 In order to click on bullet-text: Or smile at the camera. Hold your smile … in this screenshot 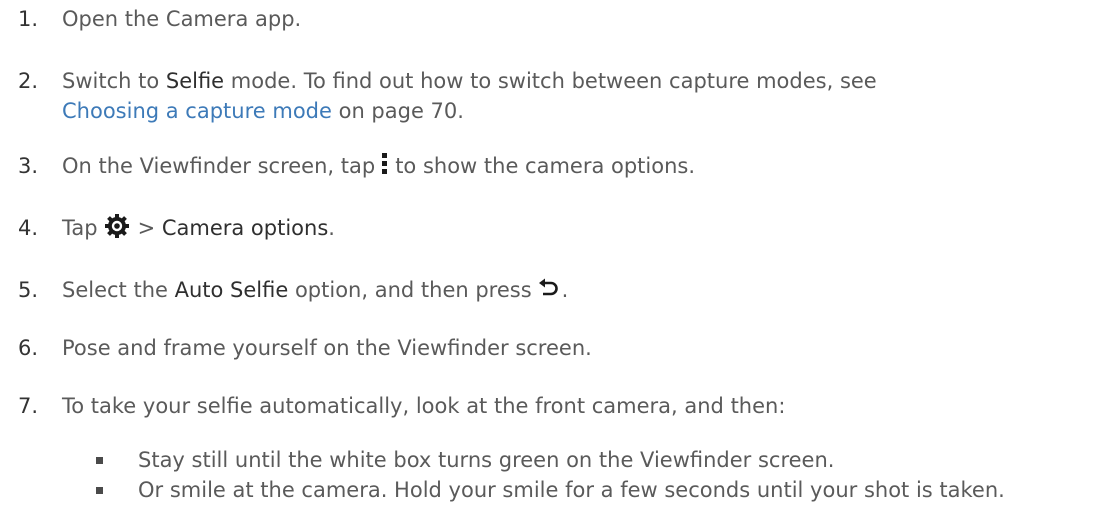, I will do `click(571, 490)`.